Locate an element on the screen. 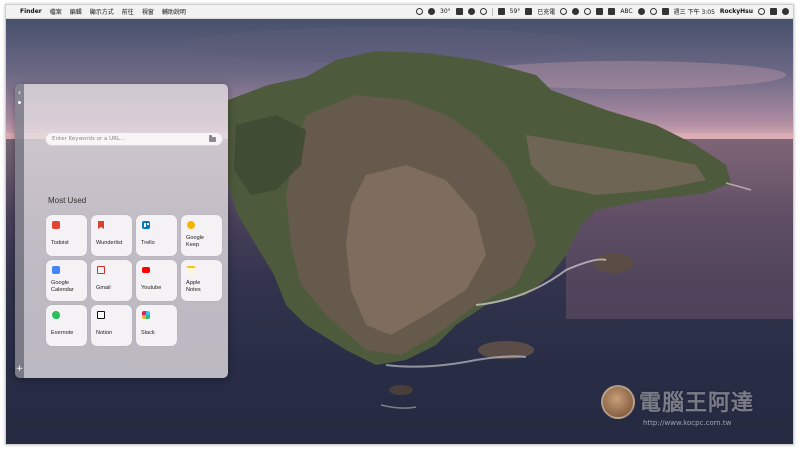 This screenshot has width=800, height=450. input-method: ABC is located at coordinates (626, 11).